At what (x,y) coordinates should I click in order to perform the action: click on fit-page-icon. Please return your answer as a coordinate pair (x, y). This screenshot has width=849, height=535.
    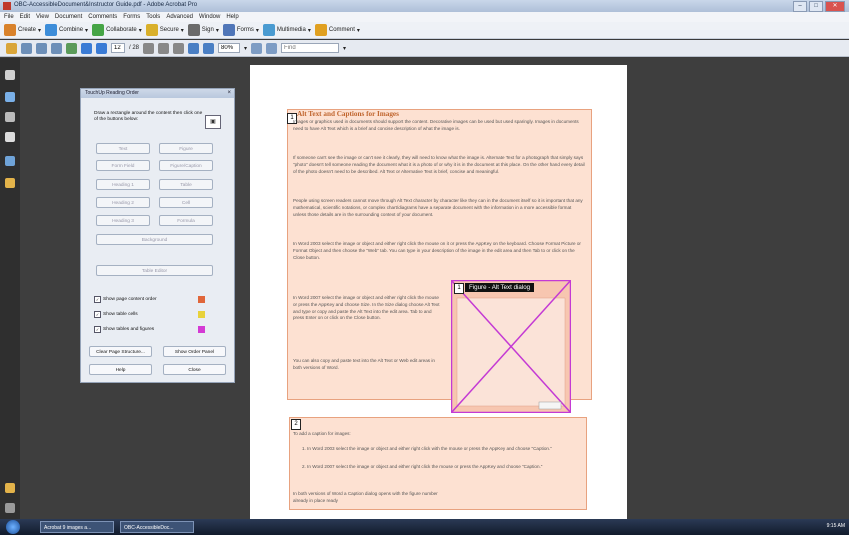
    Looking at the image, I should click on (257, 48).